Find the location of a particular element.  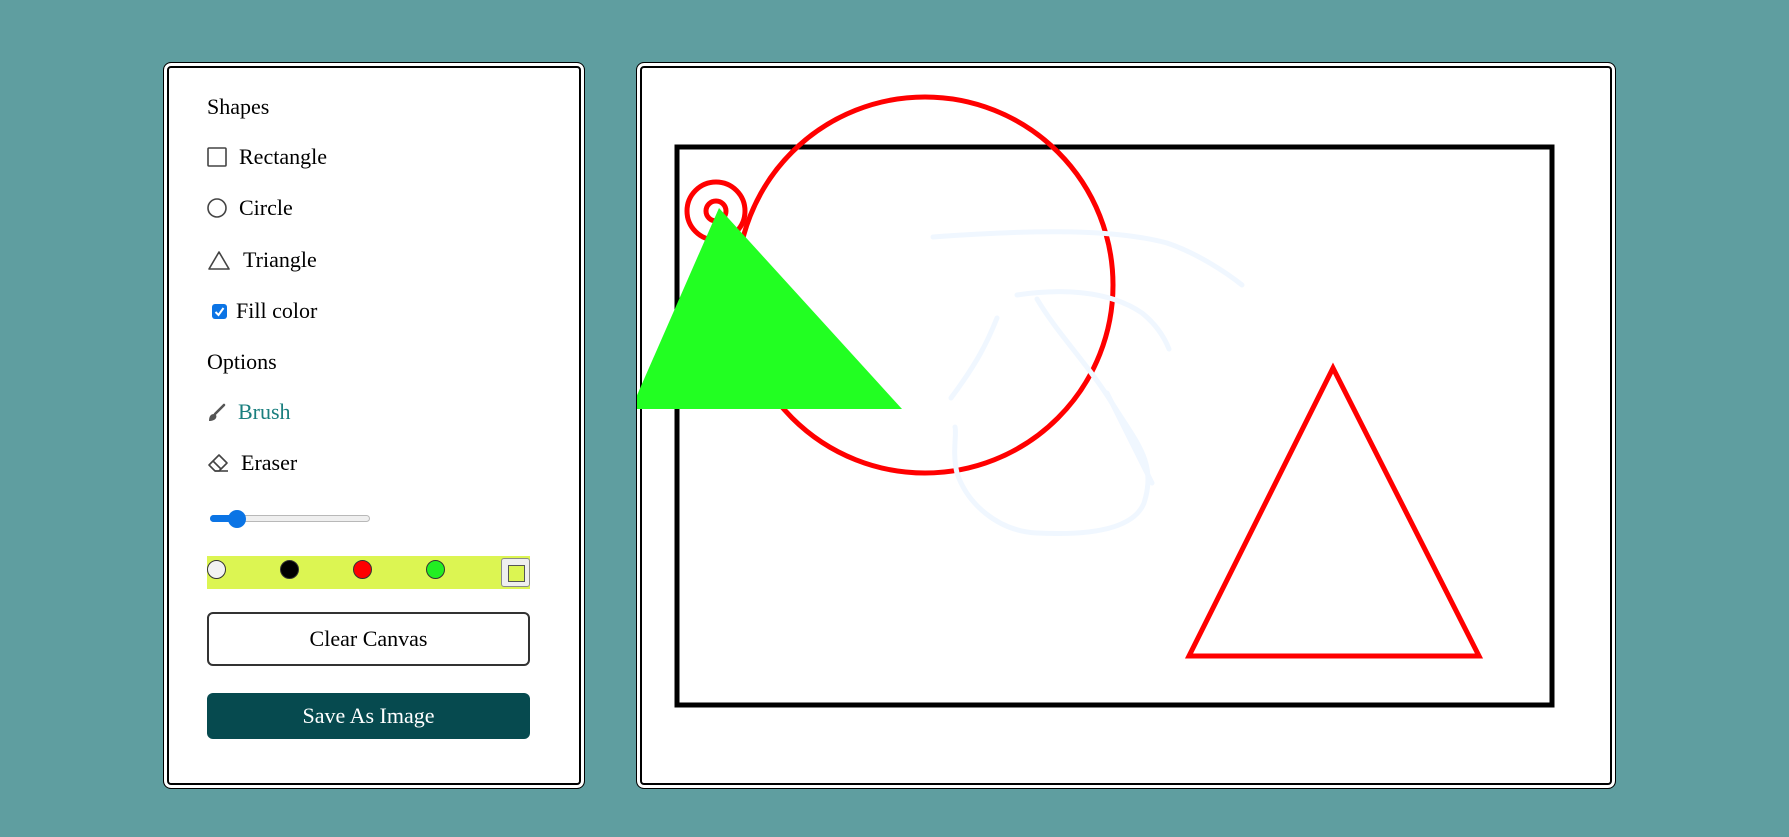

shape-option-triangle: Triangle is located at coordinates (262, 260).